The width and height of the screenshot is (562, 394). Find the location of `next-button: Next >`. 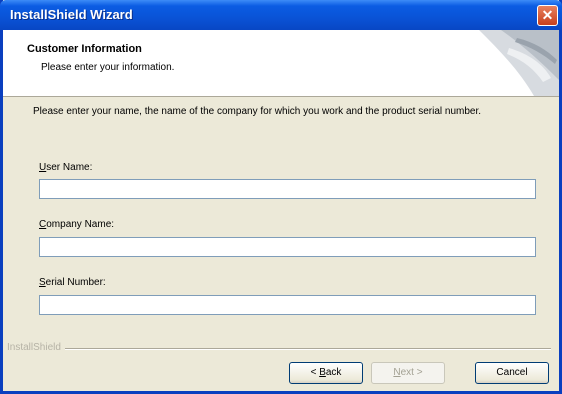

next-button: Next > is located at coordinates (408, 373).